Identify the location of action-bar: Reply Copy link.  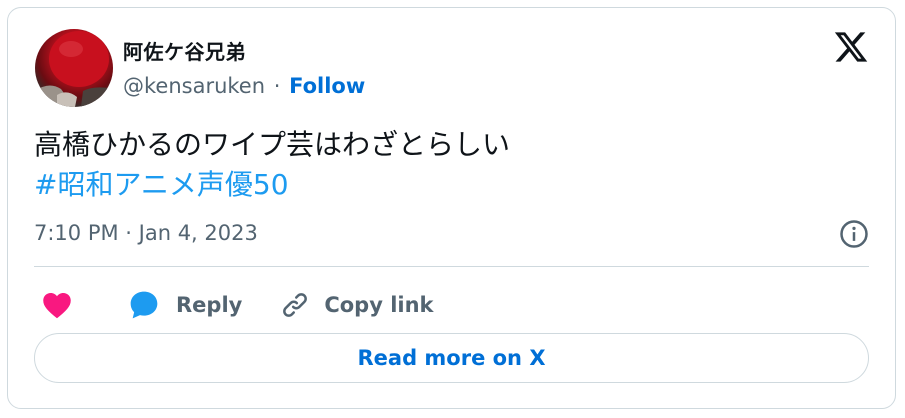
(234, 305).